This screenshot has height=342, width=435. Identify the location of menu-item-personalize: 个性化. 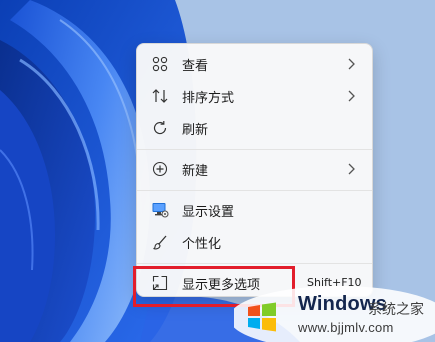
(255, 242).